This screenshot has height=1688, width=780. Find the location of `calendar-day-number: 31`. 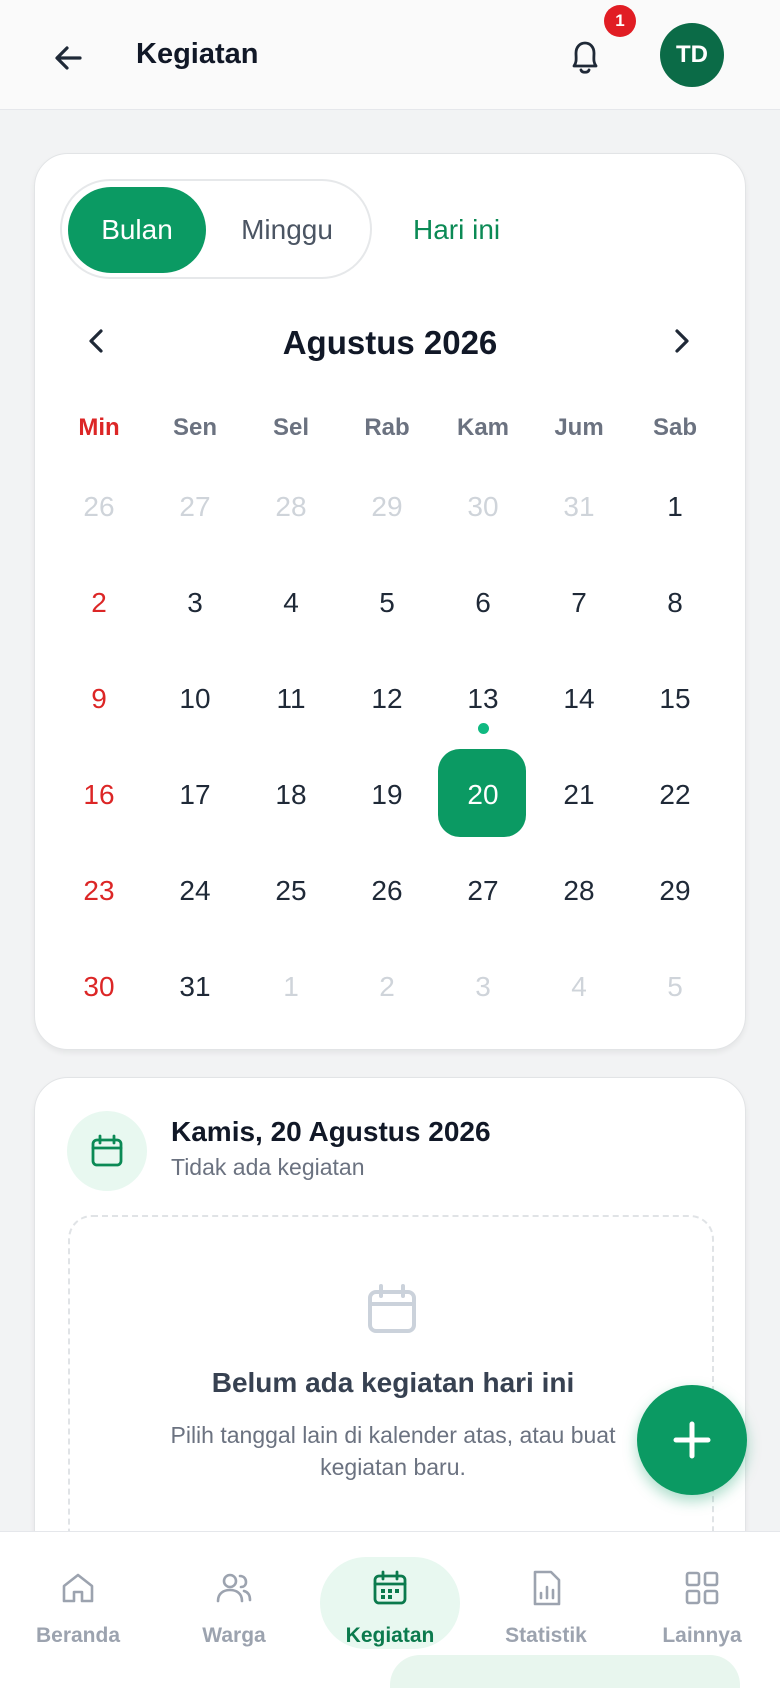

calendar-day-number: 31 is located at coordinates (195, 986).